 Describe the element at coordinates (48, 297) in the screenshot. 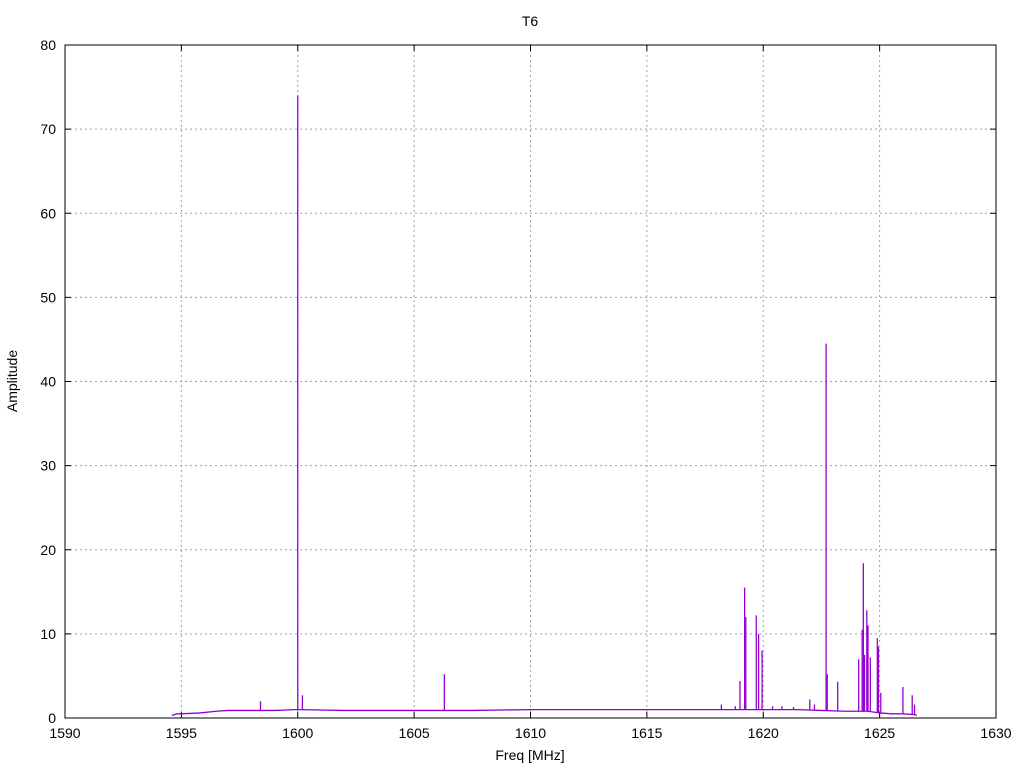

I see `y-tick-label: 50` at that location.